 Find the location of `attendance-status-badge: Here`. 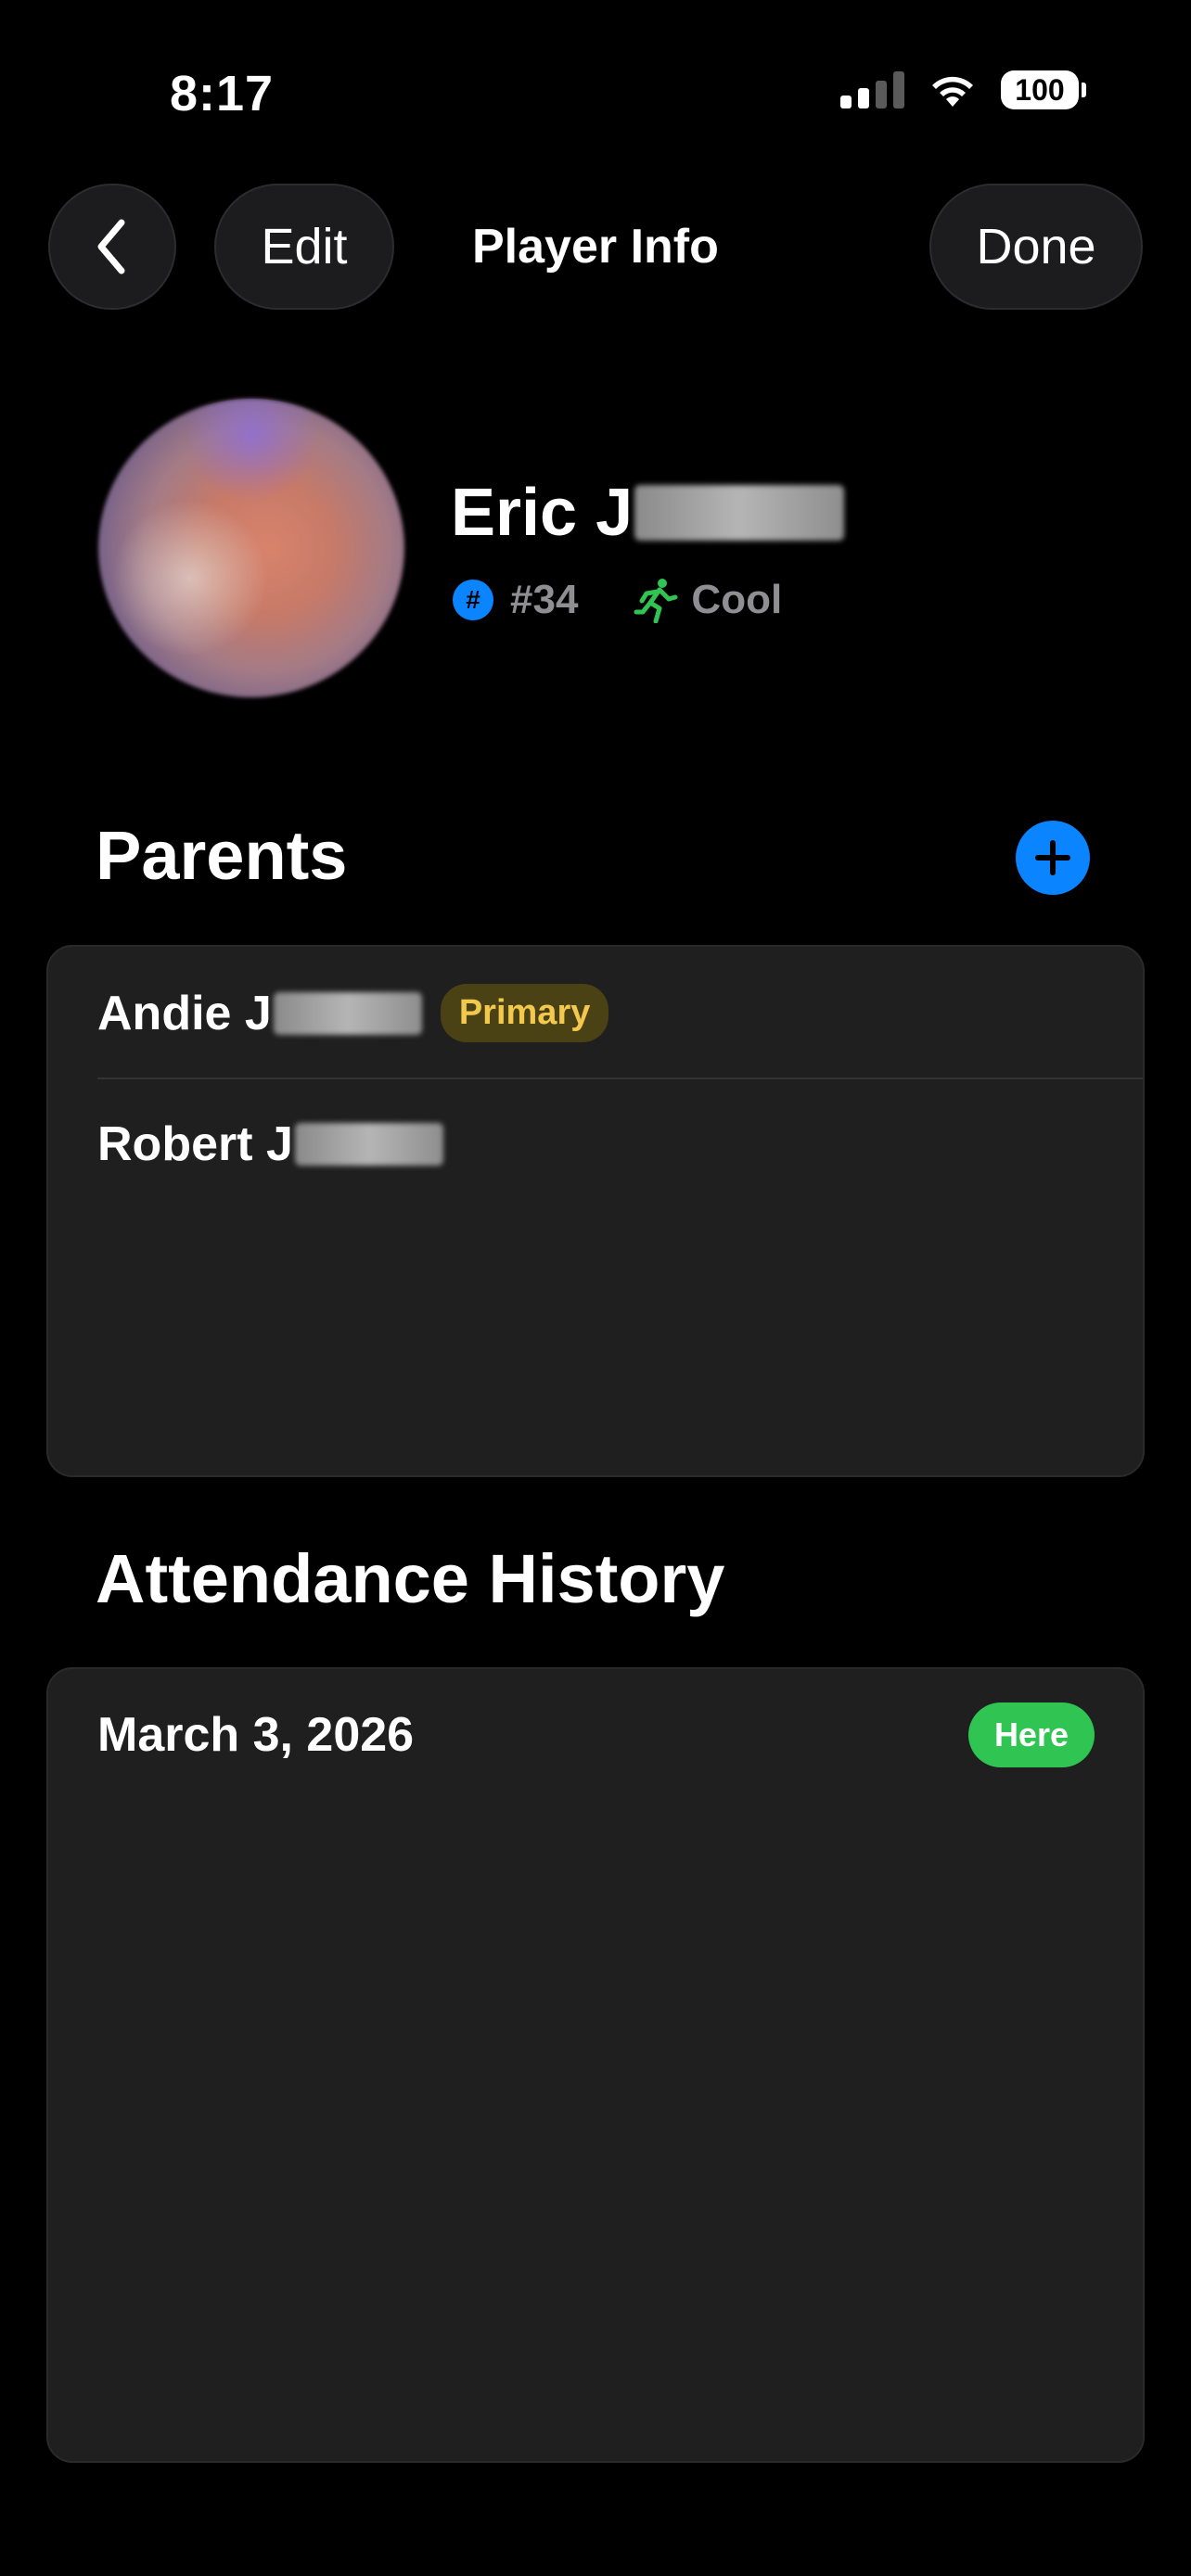

attendance-status-badge: Here is located at coordinates (1031, 1734).